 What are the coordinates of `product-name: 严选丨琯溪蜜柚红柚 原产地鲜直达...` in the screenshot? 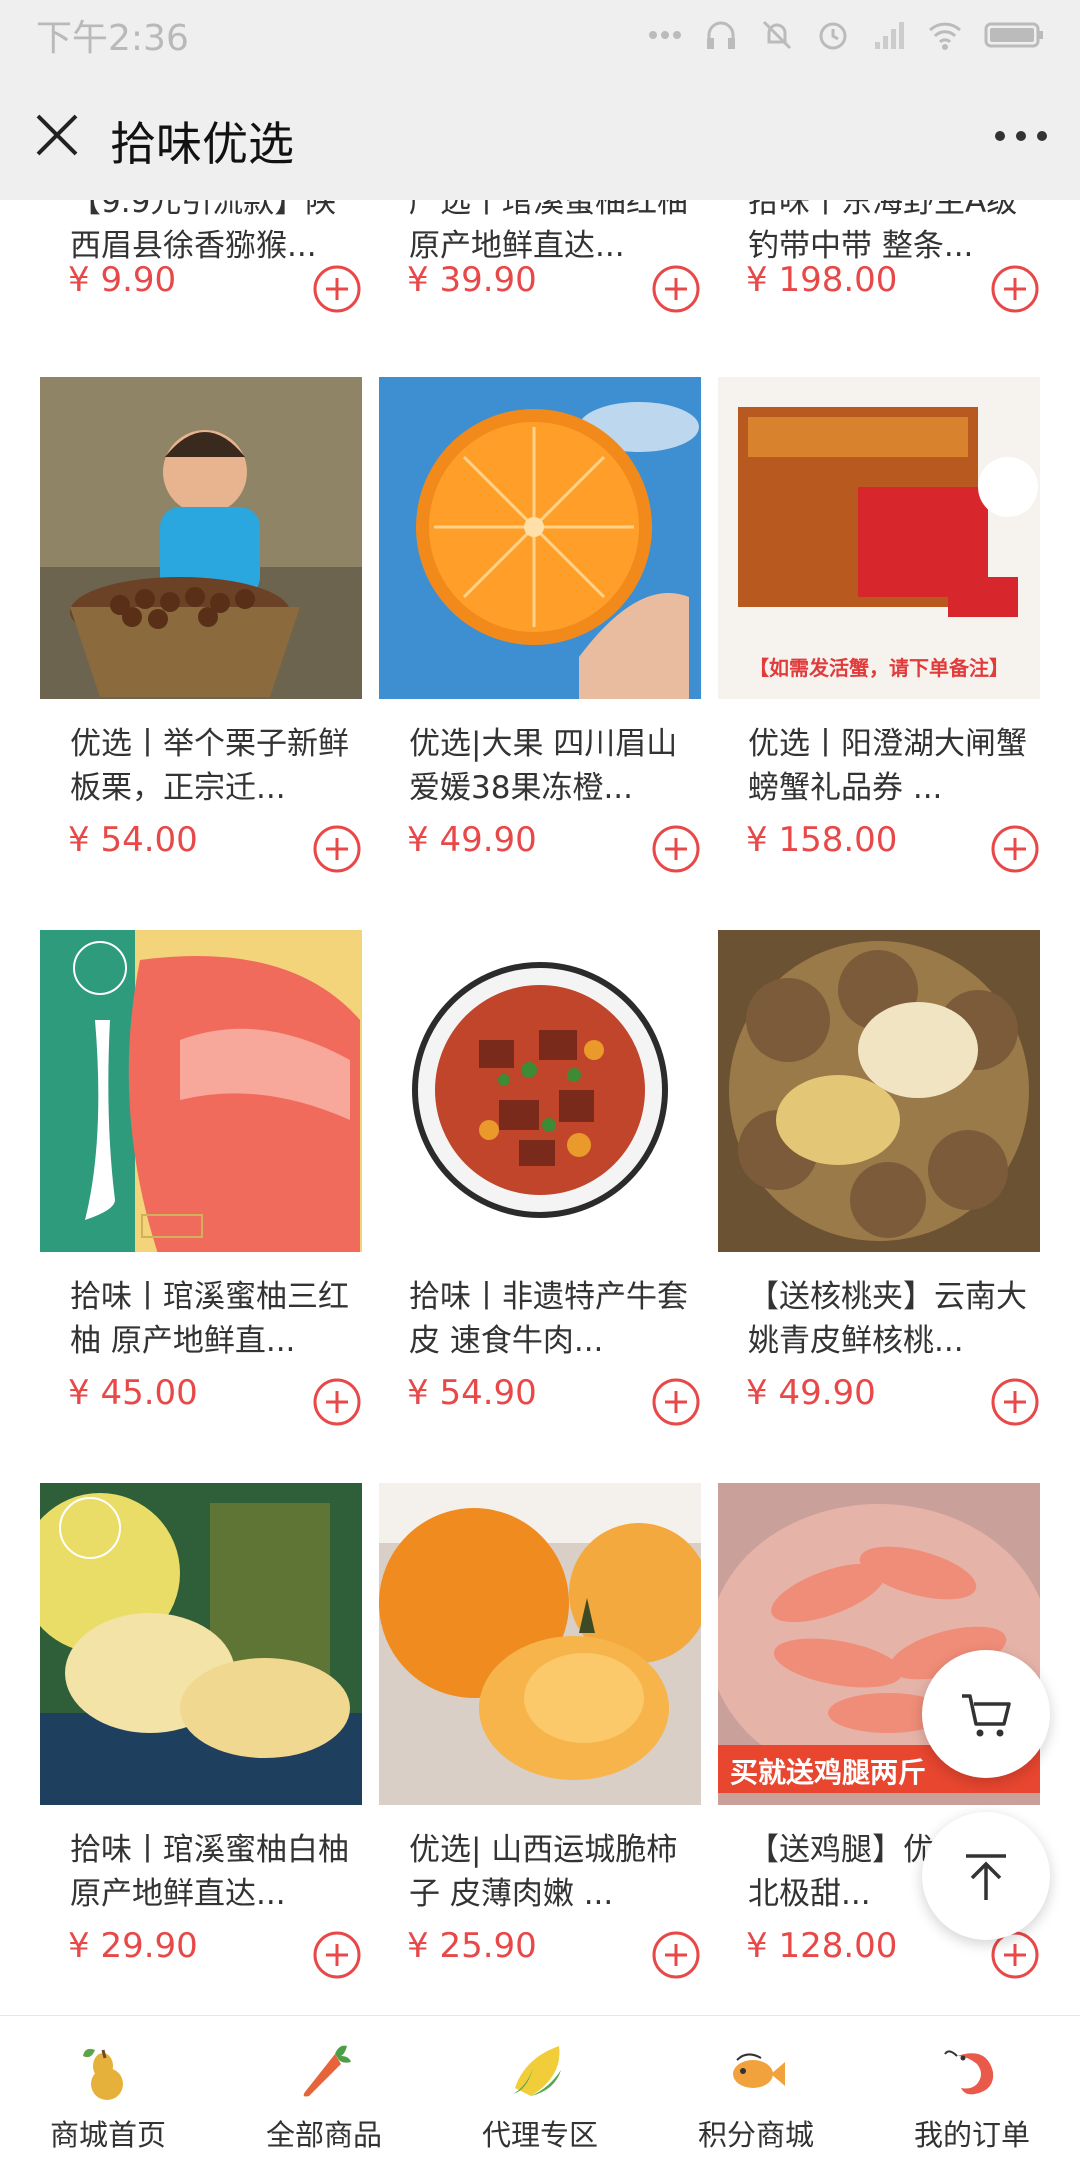 It's located at (548, 232).